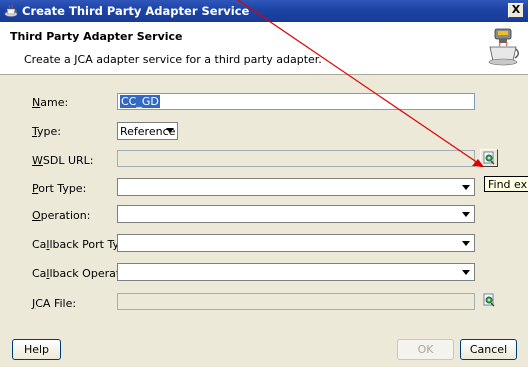 The width and height of the screenshot is (528, 367). Describe the element at coordinates (488, 349) in the screenshot. I see `cancel-button: Cancel` at that location.